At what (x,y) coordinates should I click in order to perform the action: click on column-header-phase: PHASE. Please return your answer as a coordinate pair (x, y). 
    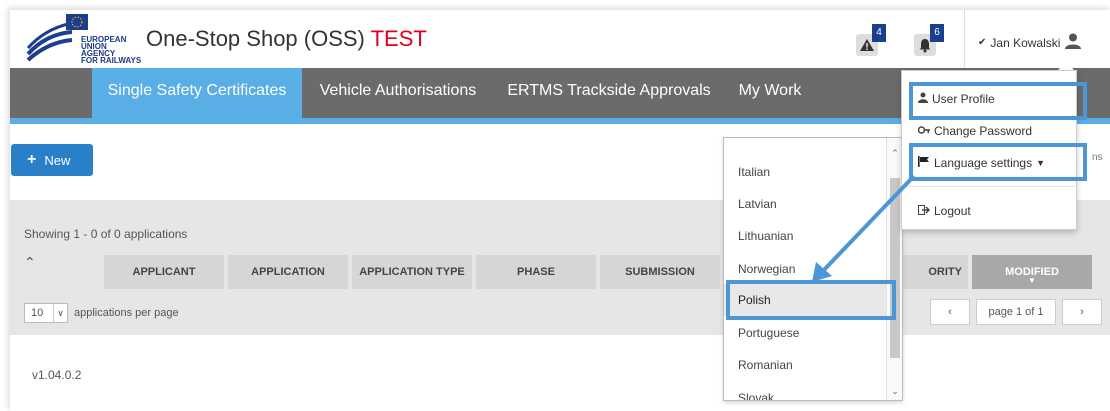
    Looking at the image, I should click on (536, 272).